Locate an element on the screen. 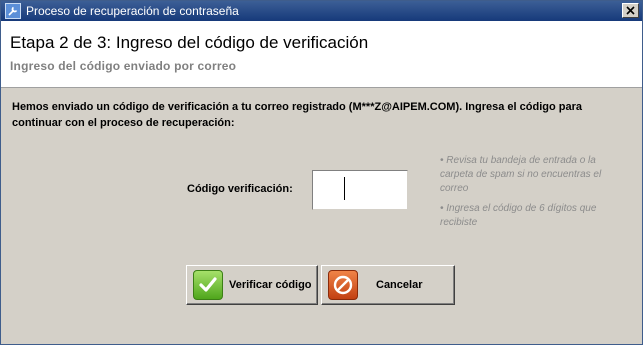 The height and width of the screenshot is (345, 643). window-title: Proceso de recuperación de contraseña is located at coordinates (132, 11).